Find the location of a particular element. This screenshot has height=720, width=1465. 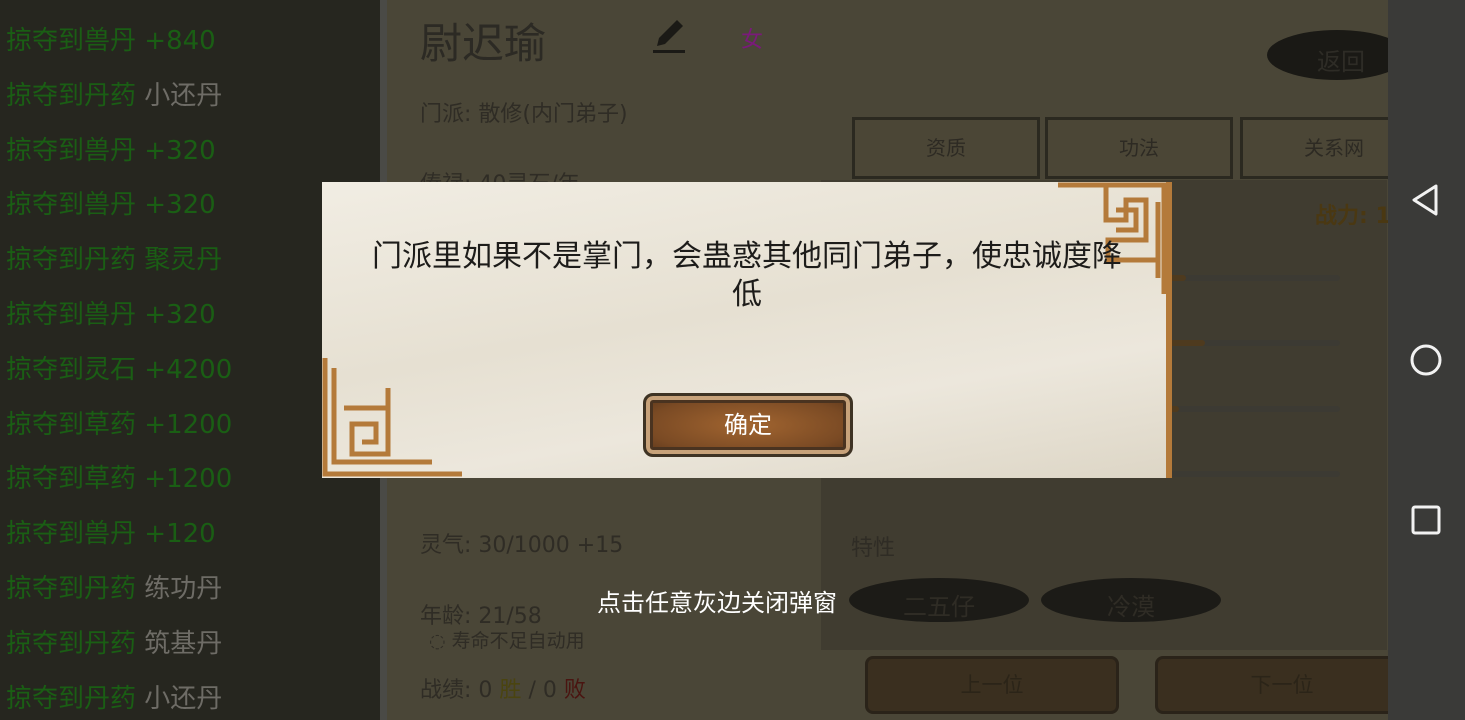

spirit-label: 灵气: 30/1000 +15 is located at coordinates (522, 545).